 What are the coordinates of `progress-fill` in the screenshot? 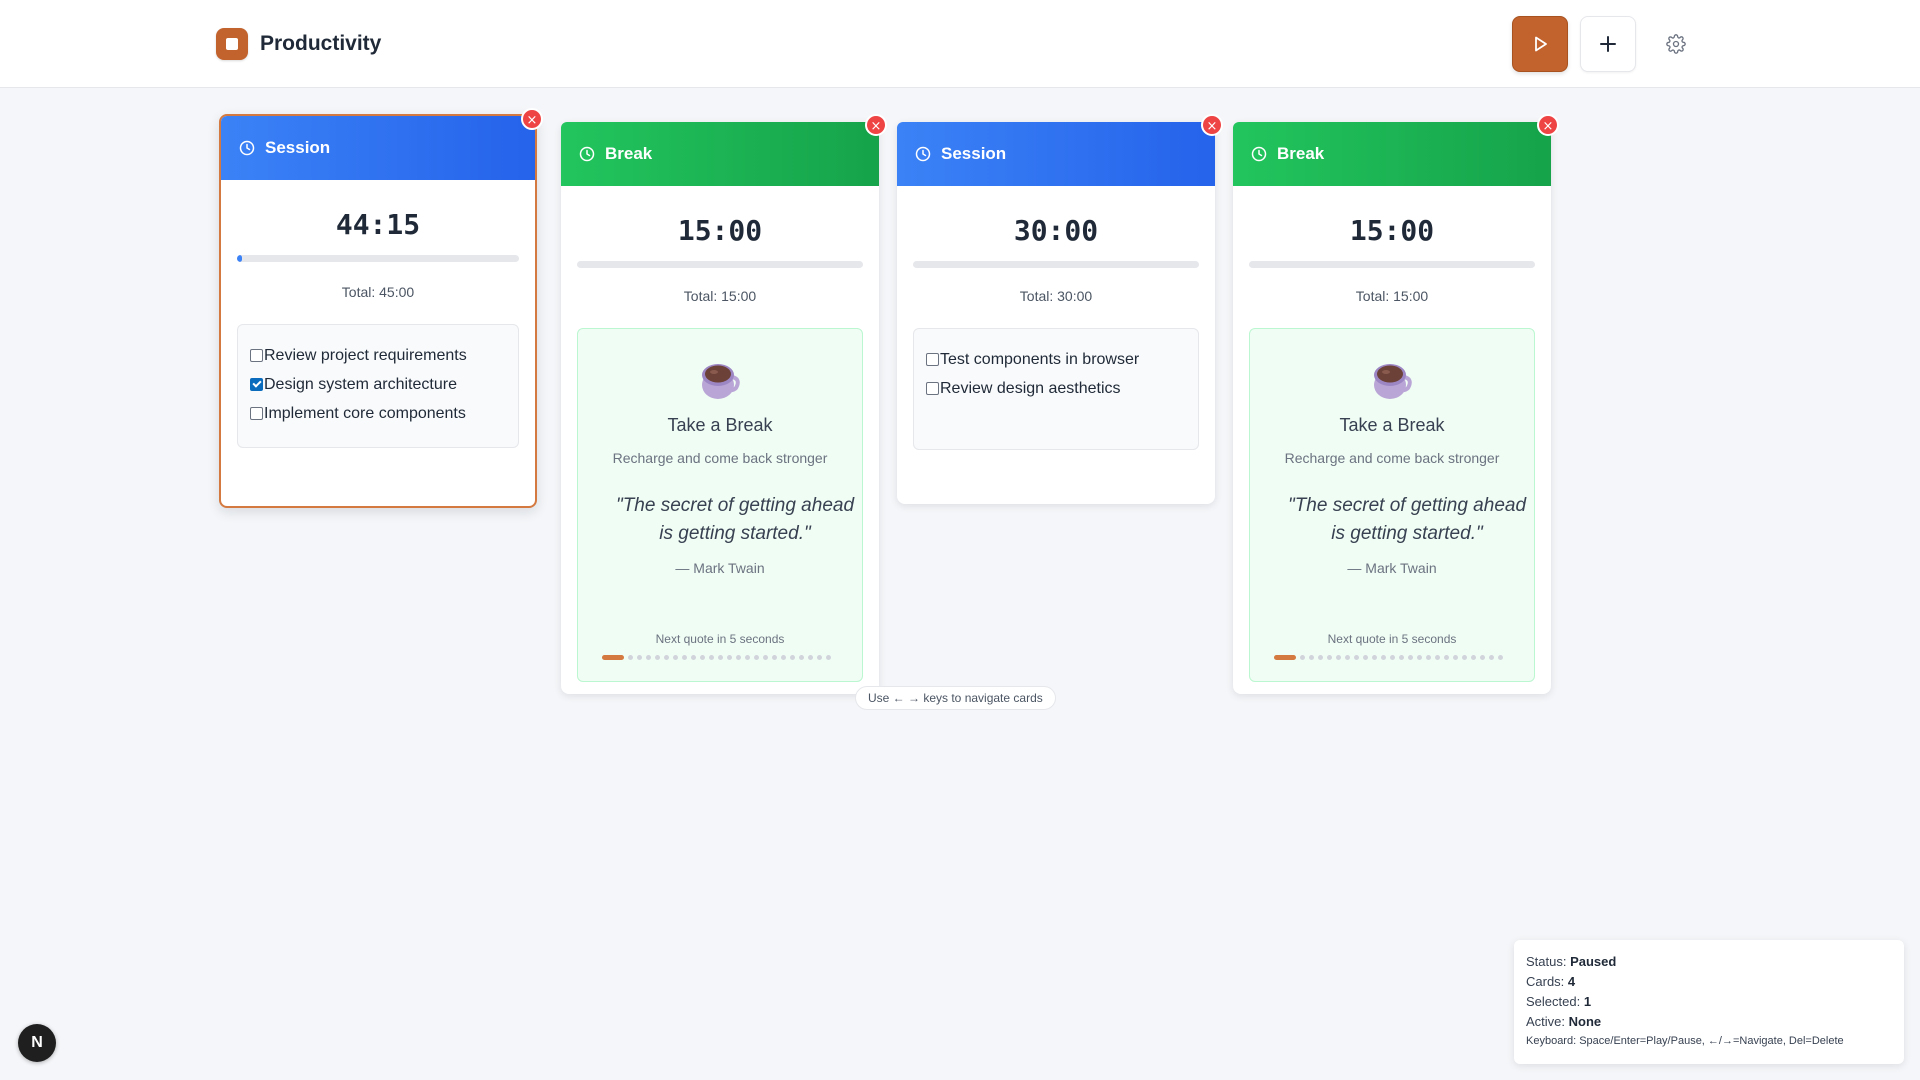 It's located at (239, 258).